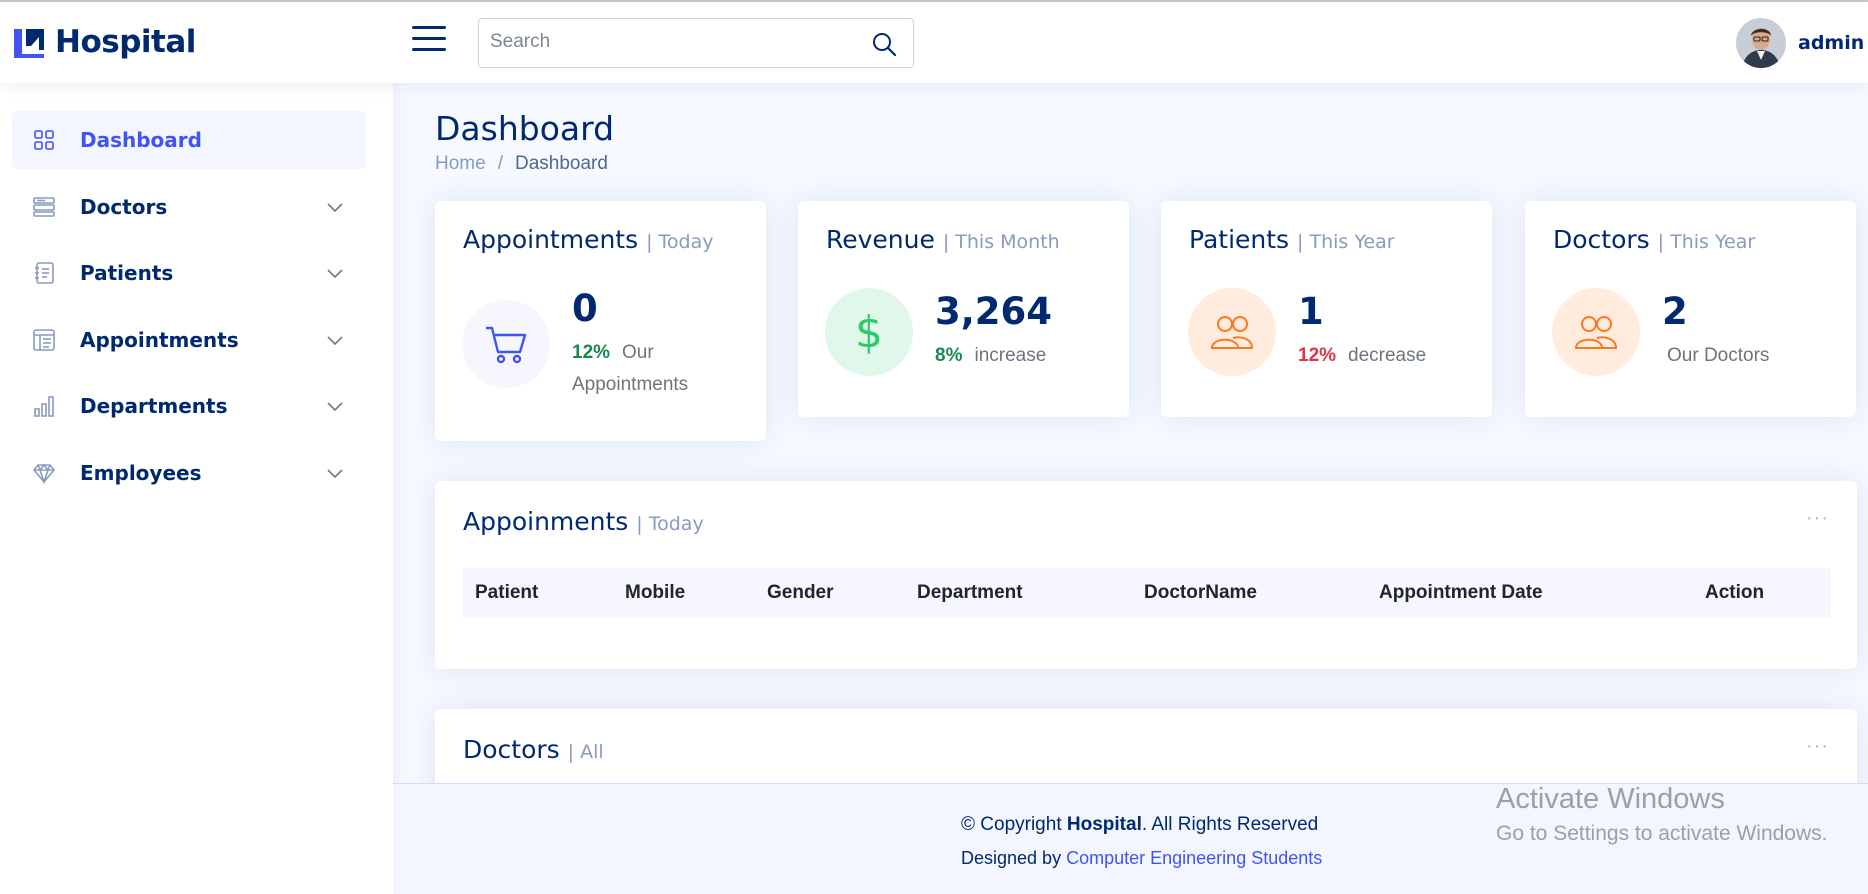 The height and width of the screenshot is (894, 1868). I want to click on designer-link: Computer Engineering Students, so click(1194, 858).